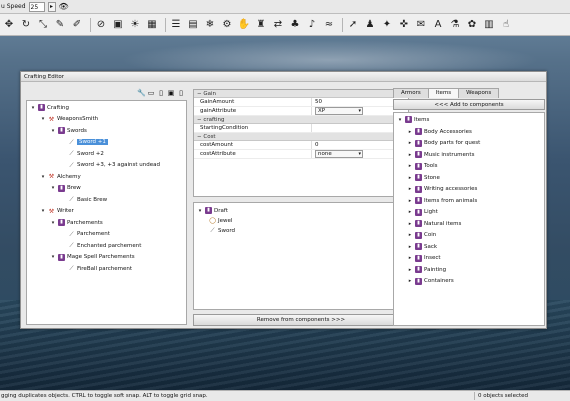 The width and height of the screenshot is (570, 401). What do you see at coordinates (426, 269) in the screenshot?
I see `item-category: ▸ ▮ Painting` at bounding box center [426, 269].